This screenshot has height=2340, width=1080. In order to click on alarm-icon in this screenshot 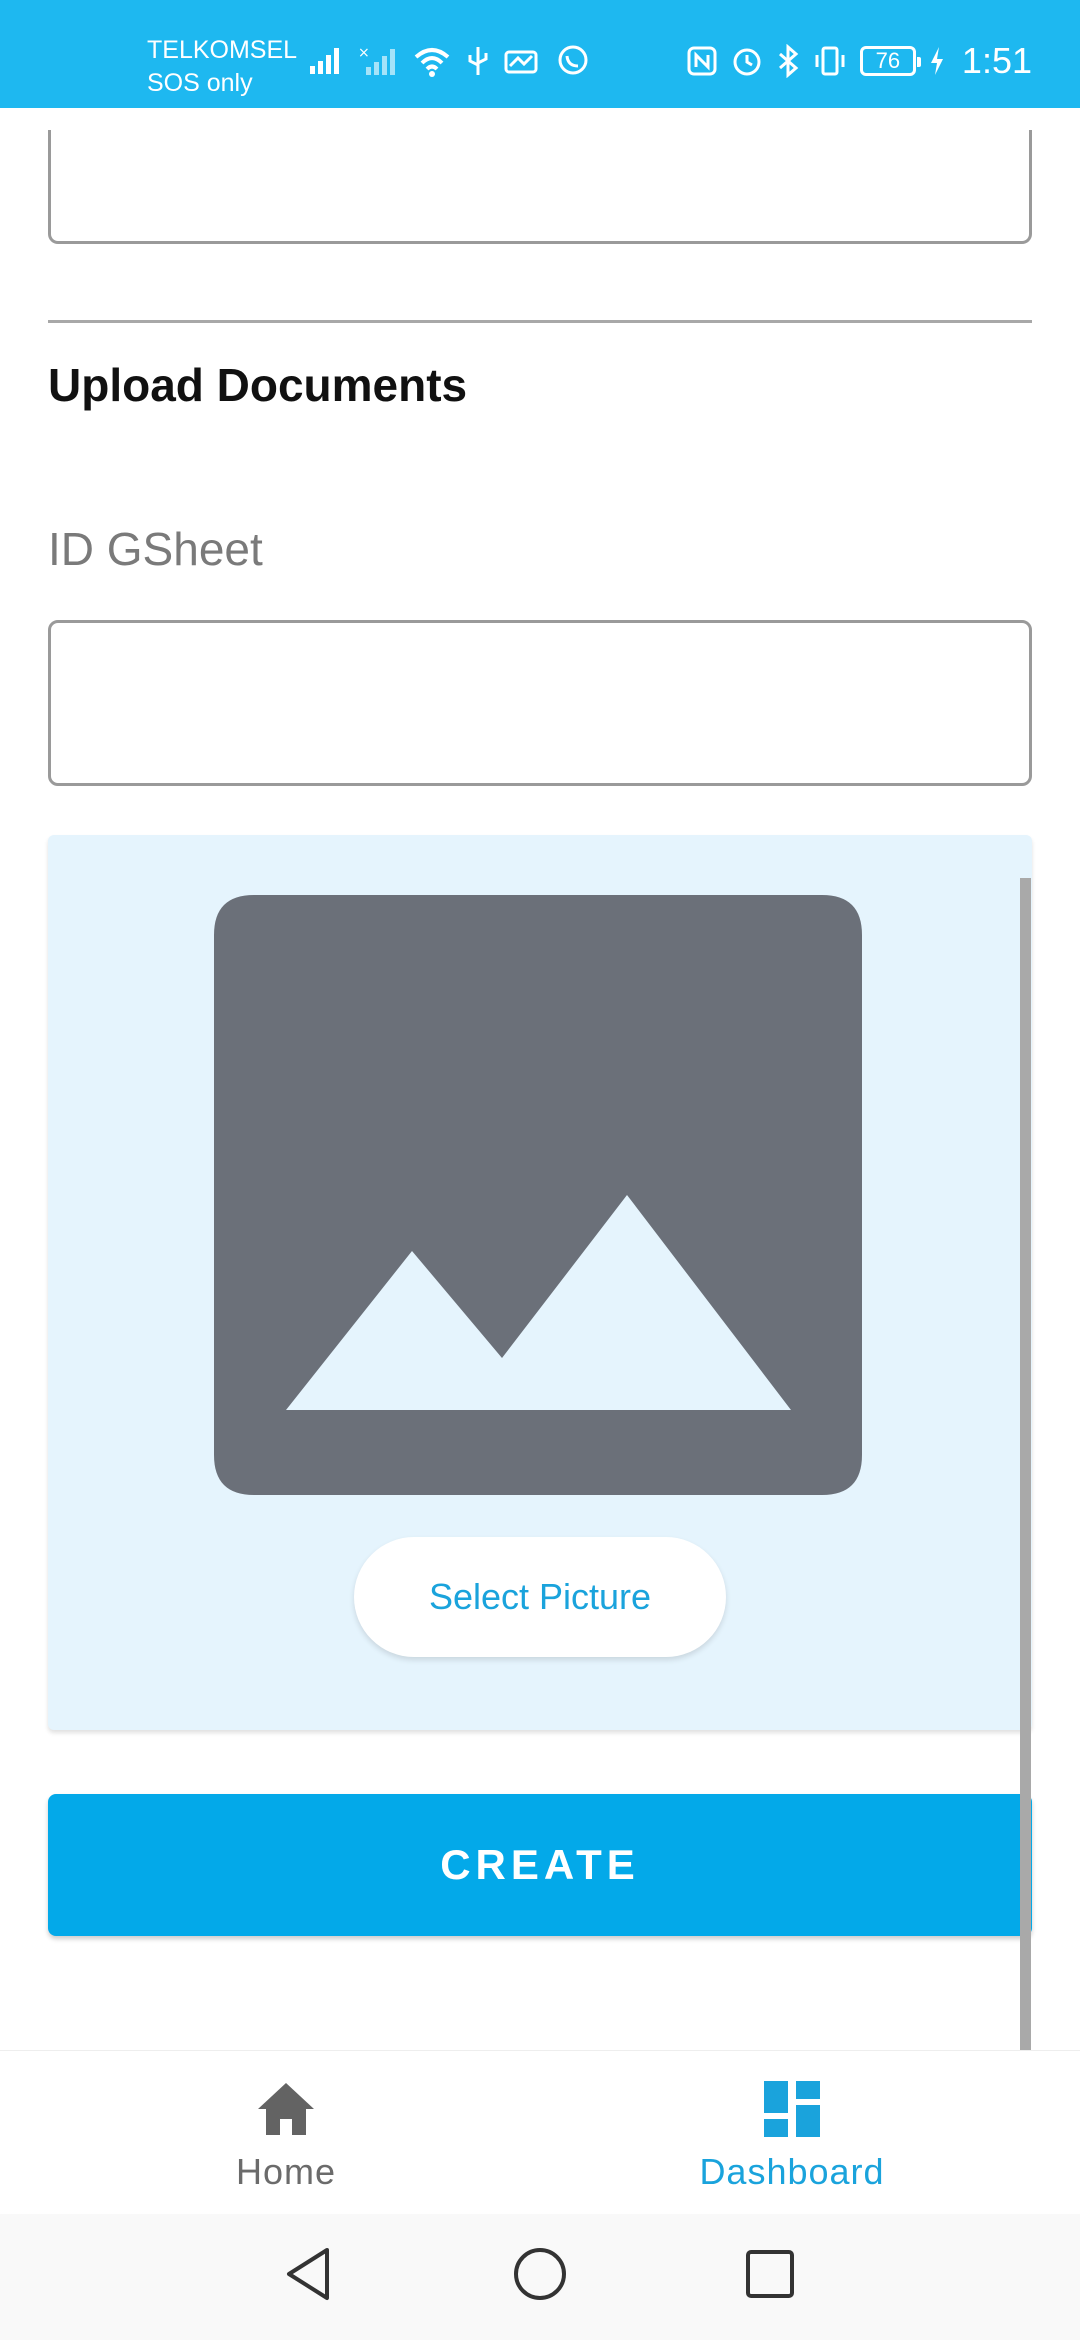, I will do `click(747, 62)`.